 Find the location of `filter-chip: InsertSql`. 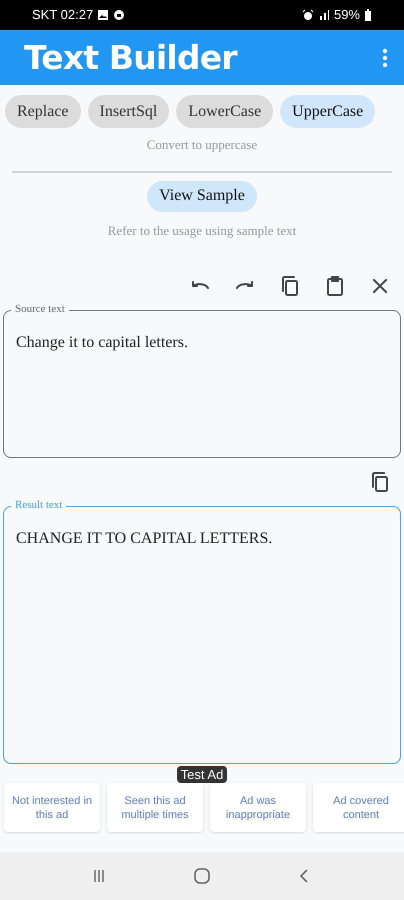

filter-chip: InsertSql is located at coordinates (129, 111).